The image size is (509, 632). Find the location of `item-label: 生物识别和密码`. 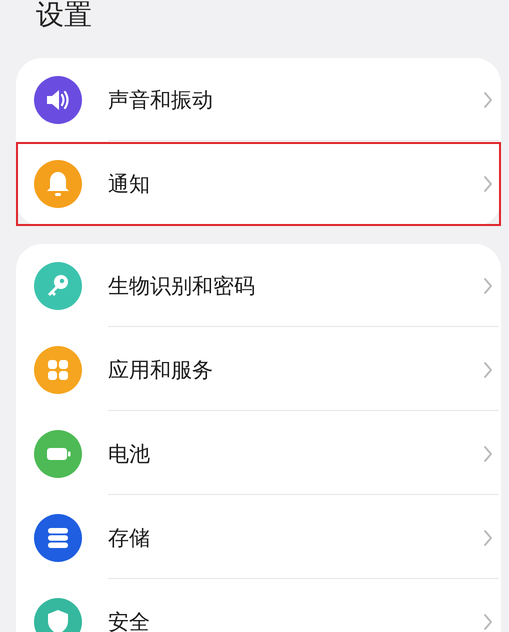

item-label: 生物识别和密码 is located at coordinates (182, 286).